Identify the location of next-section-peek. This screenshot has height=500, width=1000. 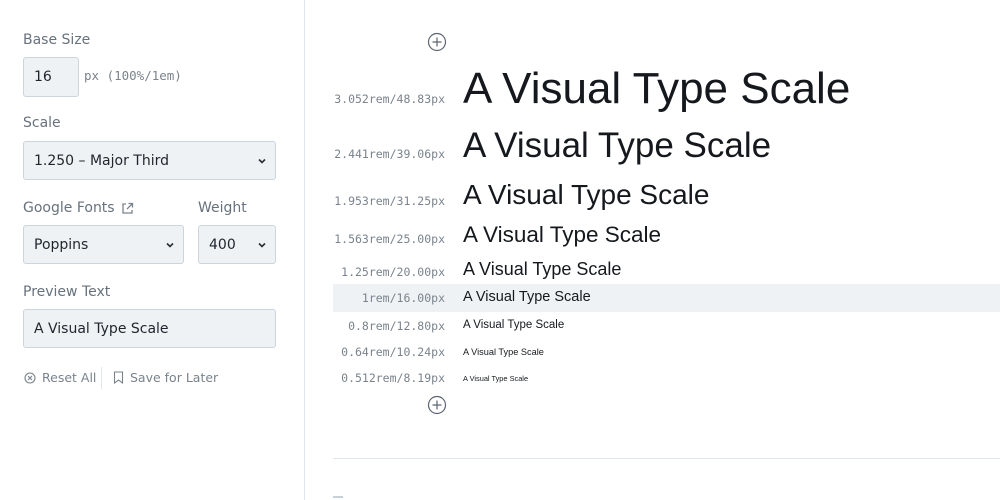
(338, 497).